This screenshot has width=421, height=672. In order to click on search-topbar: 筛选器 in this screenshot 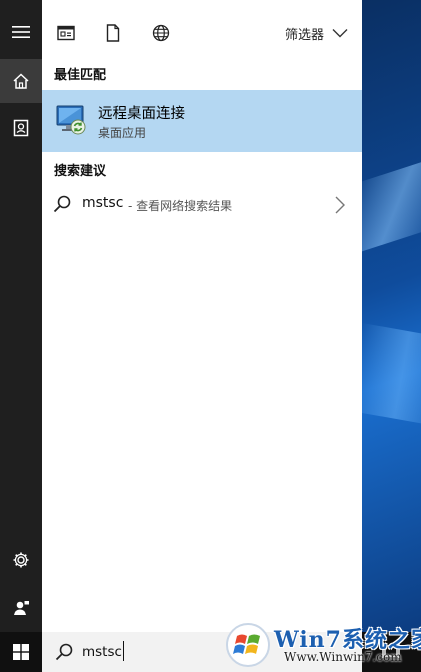, I will do `click(202, 32)`.